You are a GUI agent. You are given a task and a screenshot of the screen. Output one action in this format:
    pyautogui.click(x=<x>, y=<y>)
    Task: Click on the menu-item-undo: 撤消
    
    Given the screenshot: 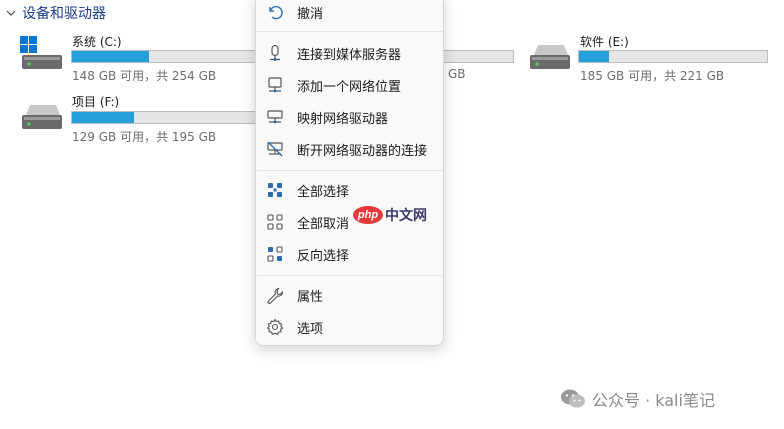 What is the action you would take?
    pyautogui.click(x=349, y=13)
    